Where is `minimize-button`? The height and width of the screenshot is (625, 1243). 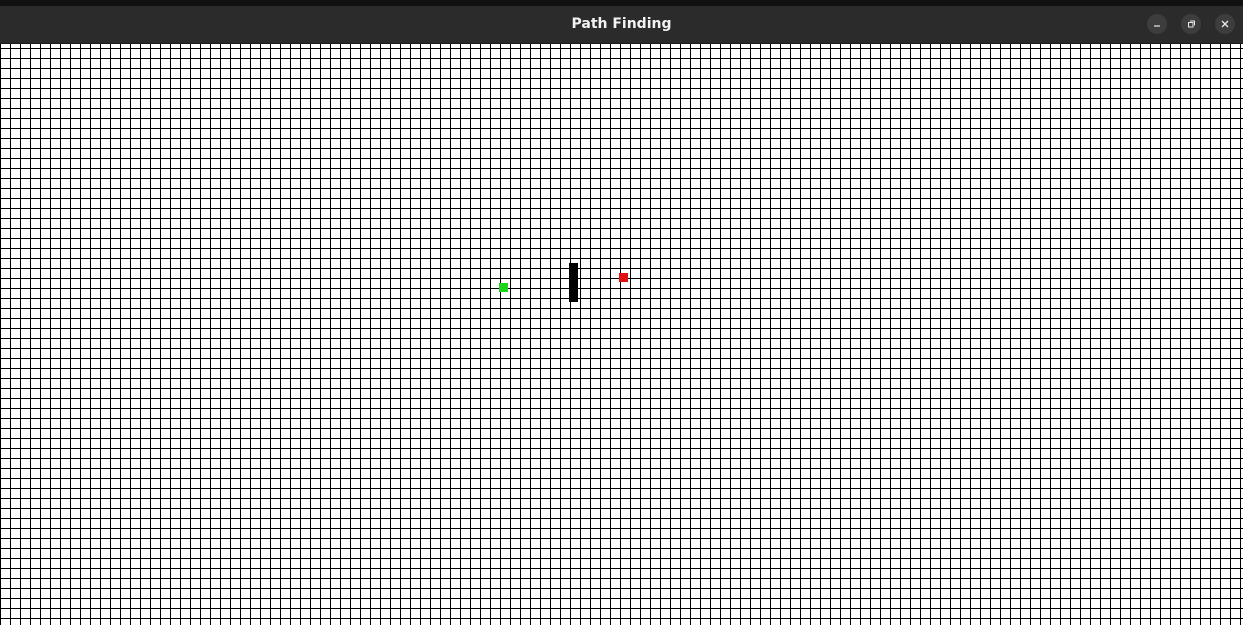
minimize-button is located at coordinates (1157, 24).